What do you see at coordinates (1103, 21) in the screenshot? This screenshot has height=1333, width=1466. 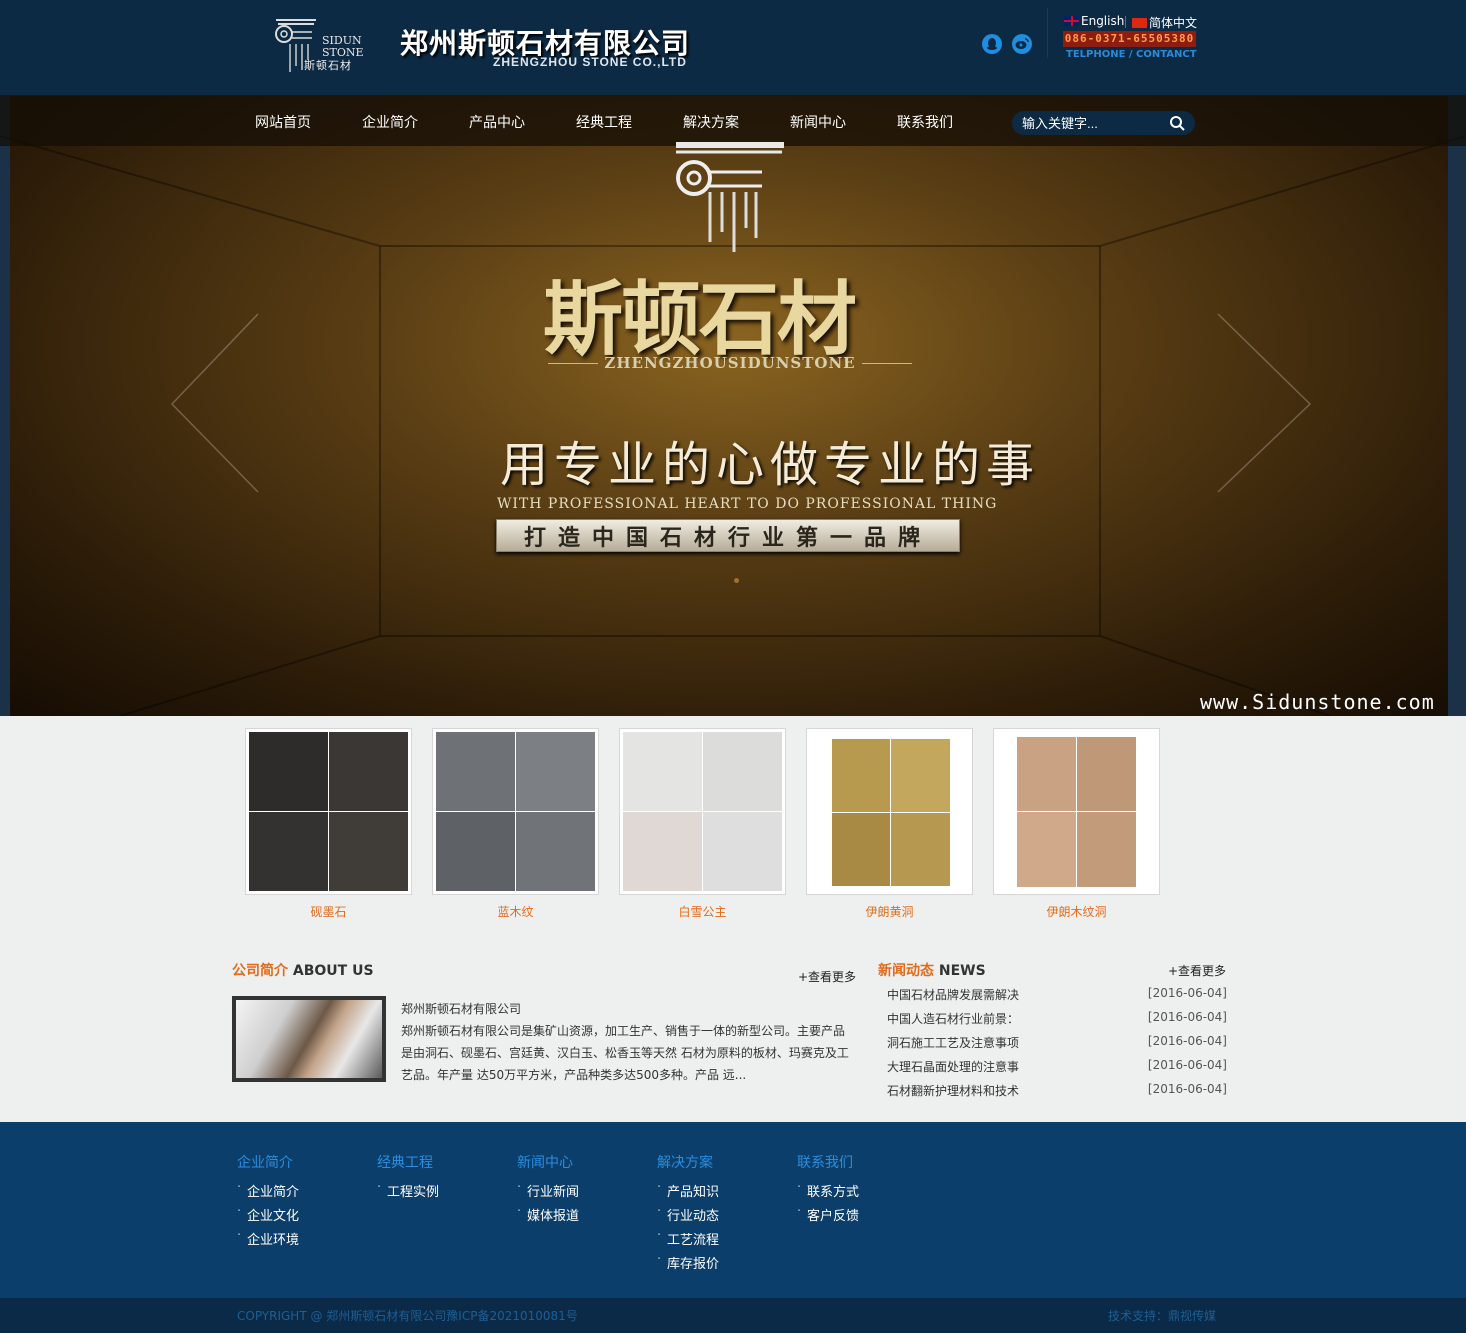 I see `lang-english-label: English` at bounding box center [1103, 21].